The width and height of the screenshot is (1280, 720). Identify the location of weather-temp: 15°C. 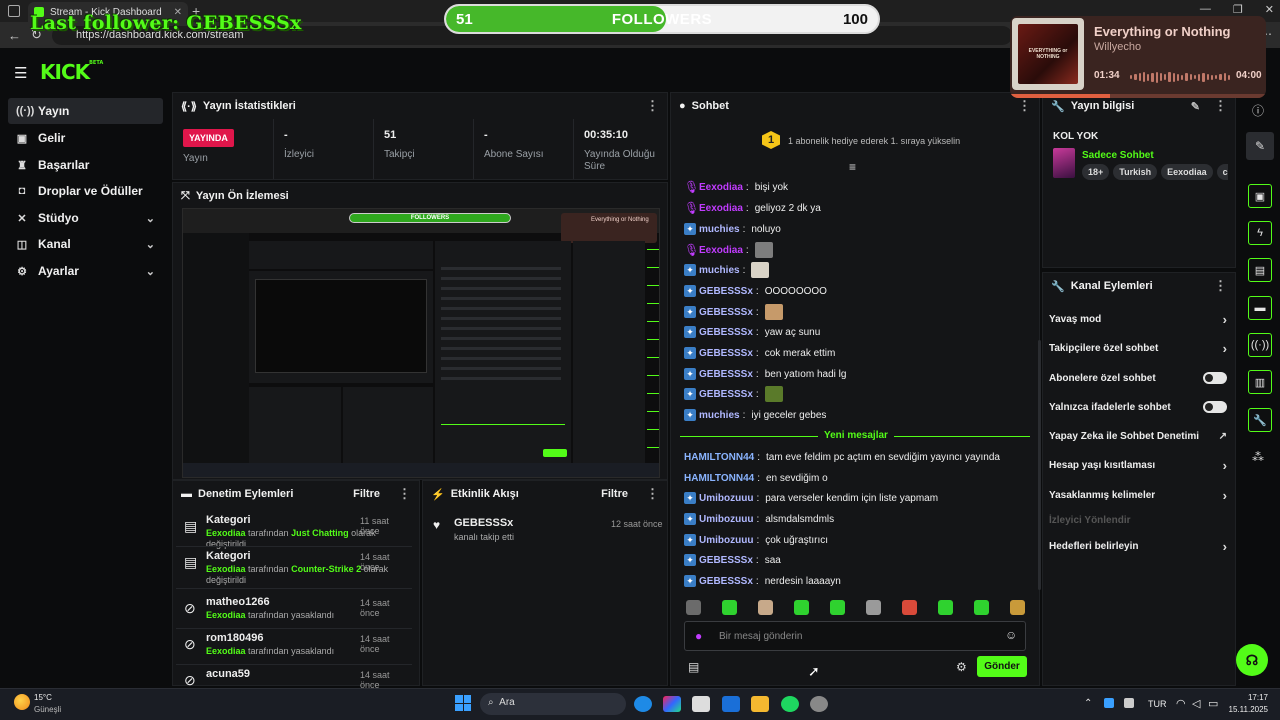
(43, 697).